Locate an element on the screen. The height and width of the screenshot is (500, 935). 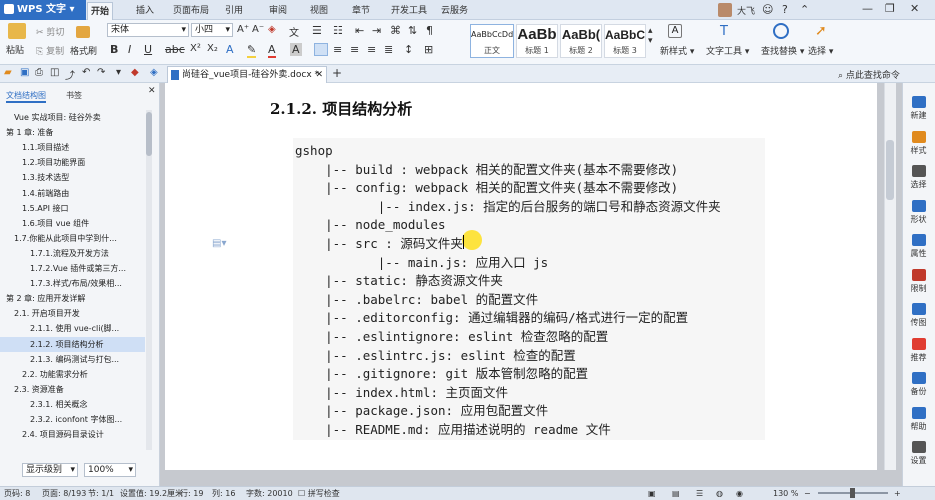
outline-view-icon: ☰ is located at coordinates (699, 493).